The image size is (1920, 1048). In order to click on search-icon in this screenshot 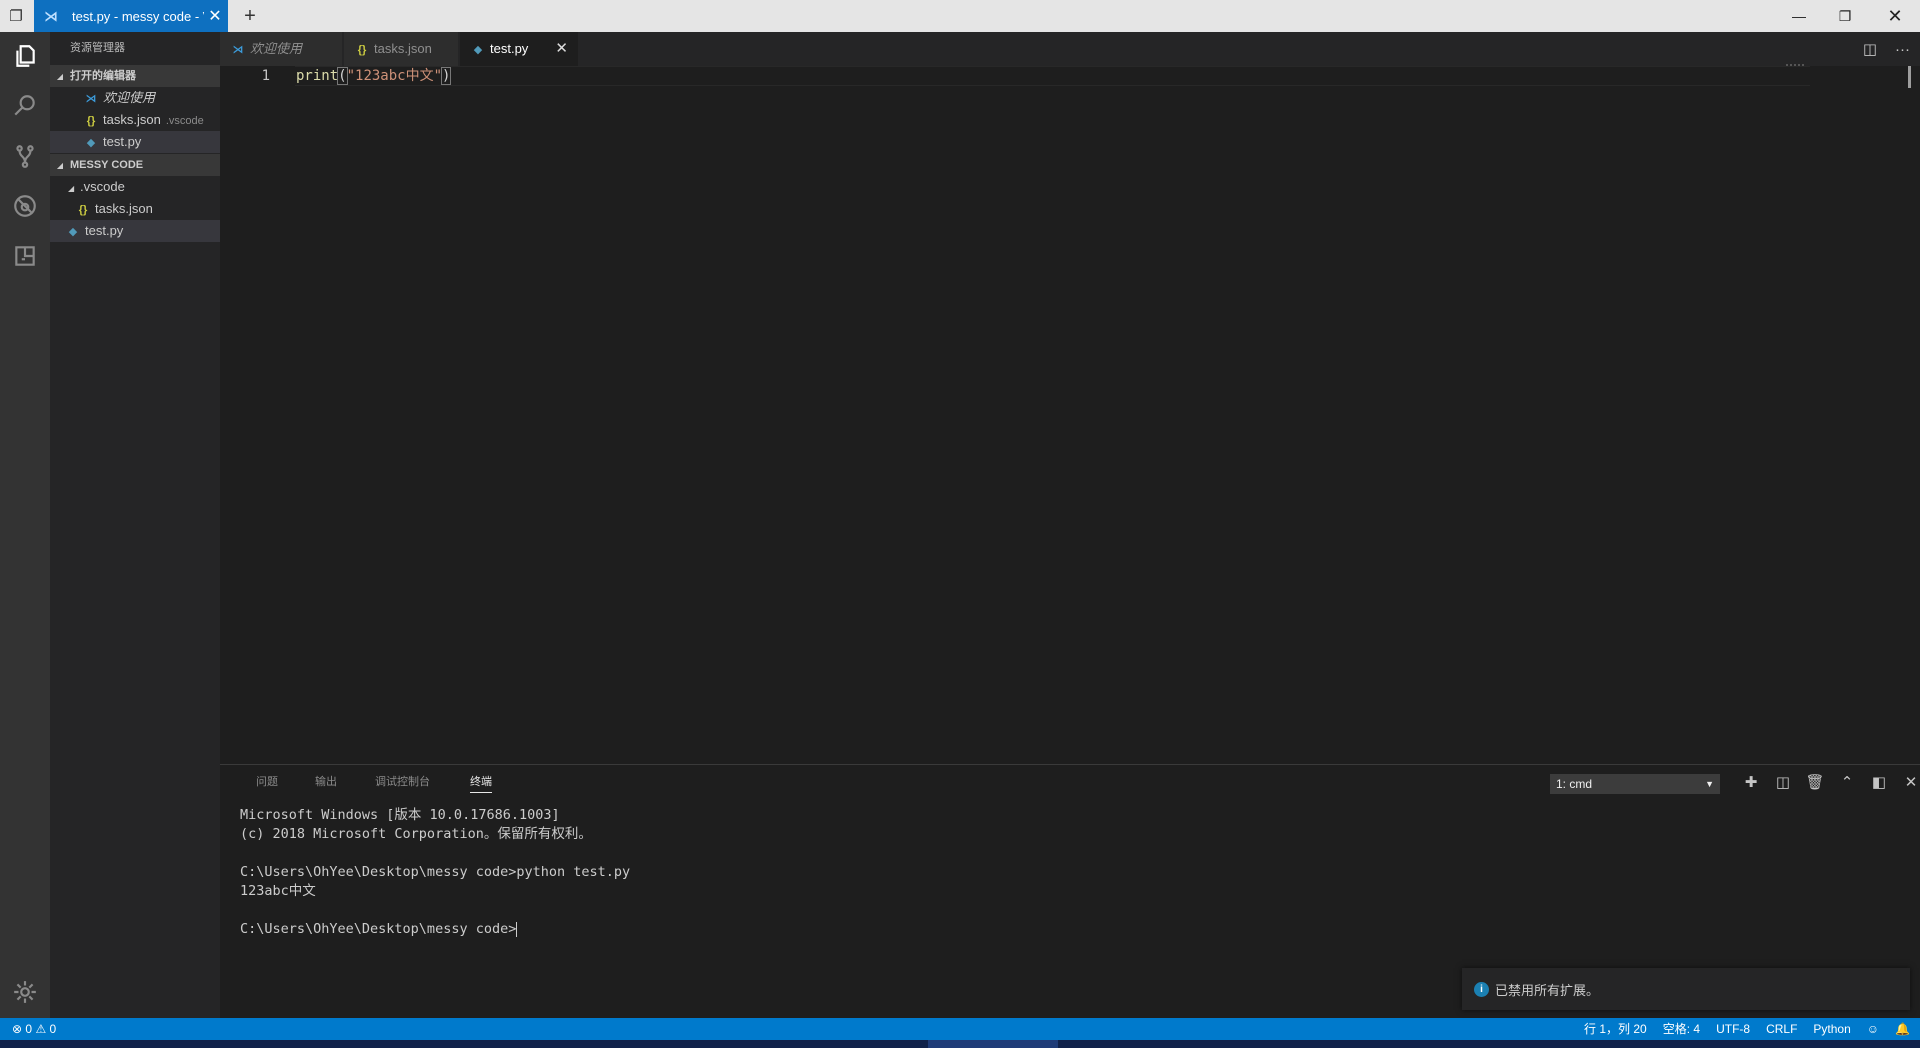, I will do `click(25, 106)`.